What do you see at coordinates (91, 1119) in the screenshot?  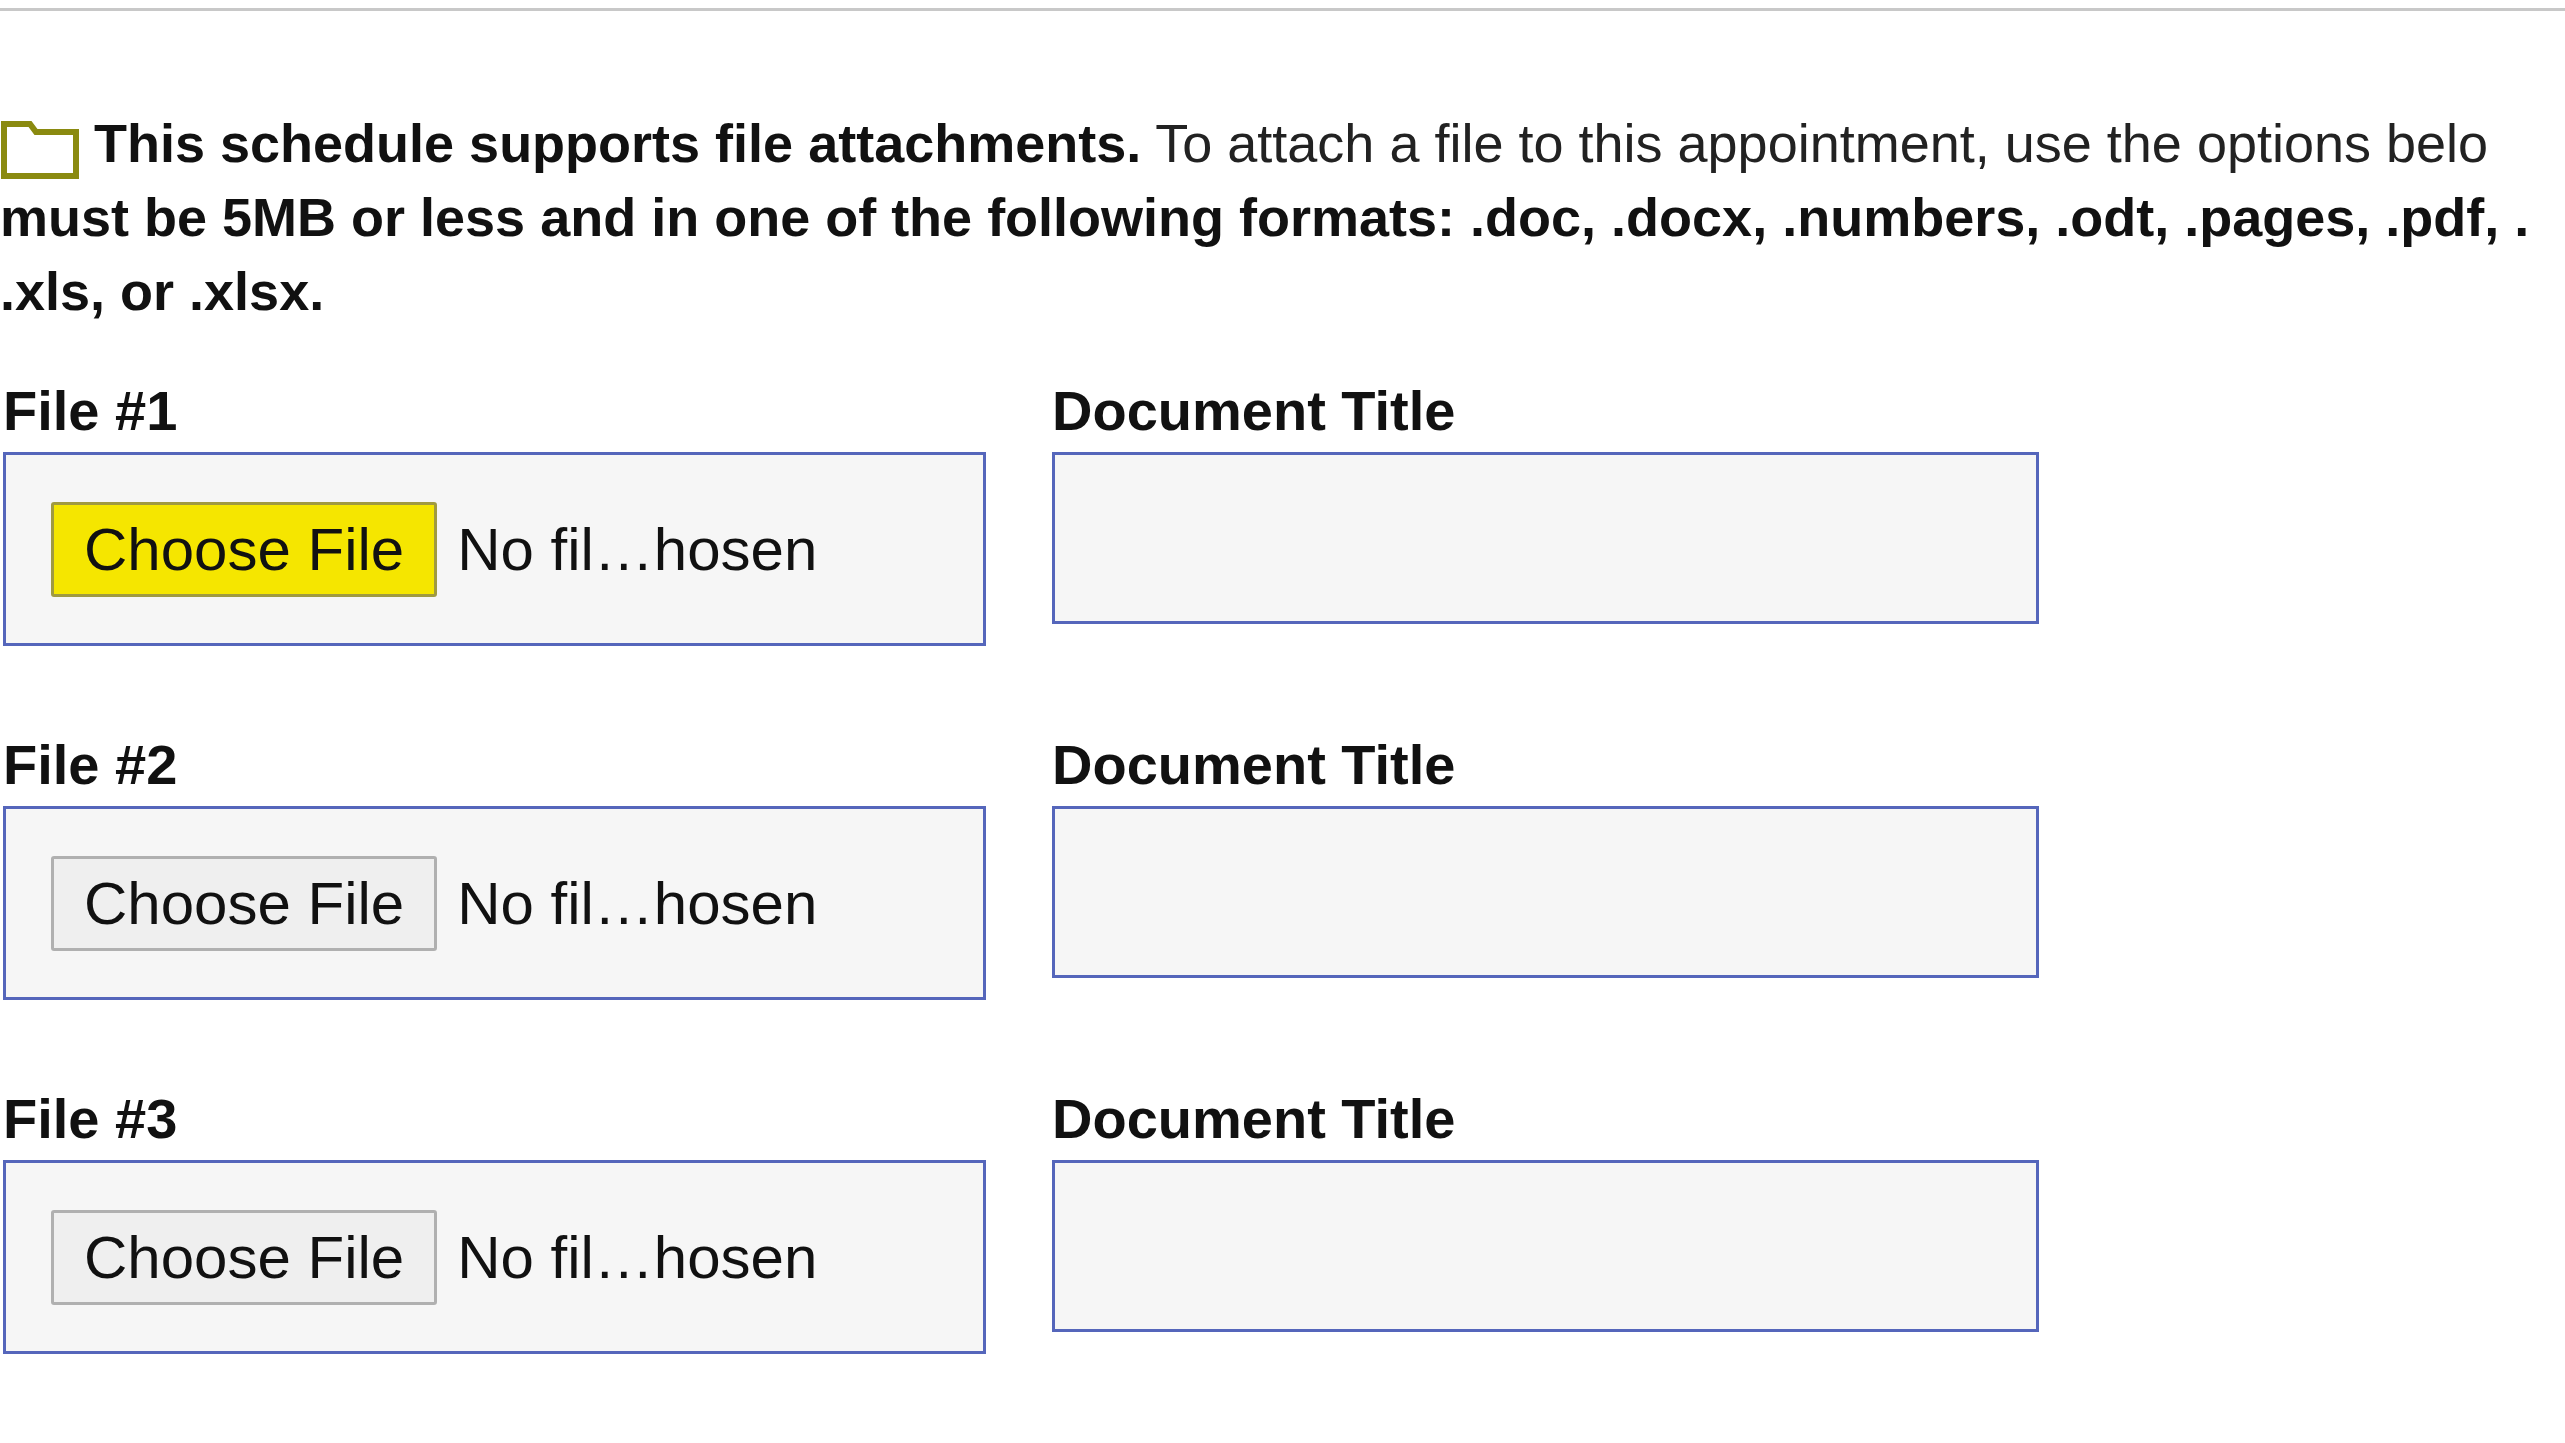 I see `file-label: File #3` at bounding box center [91, 1119].